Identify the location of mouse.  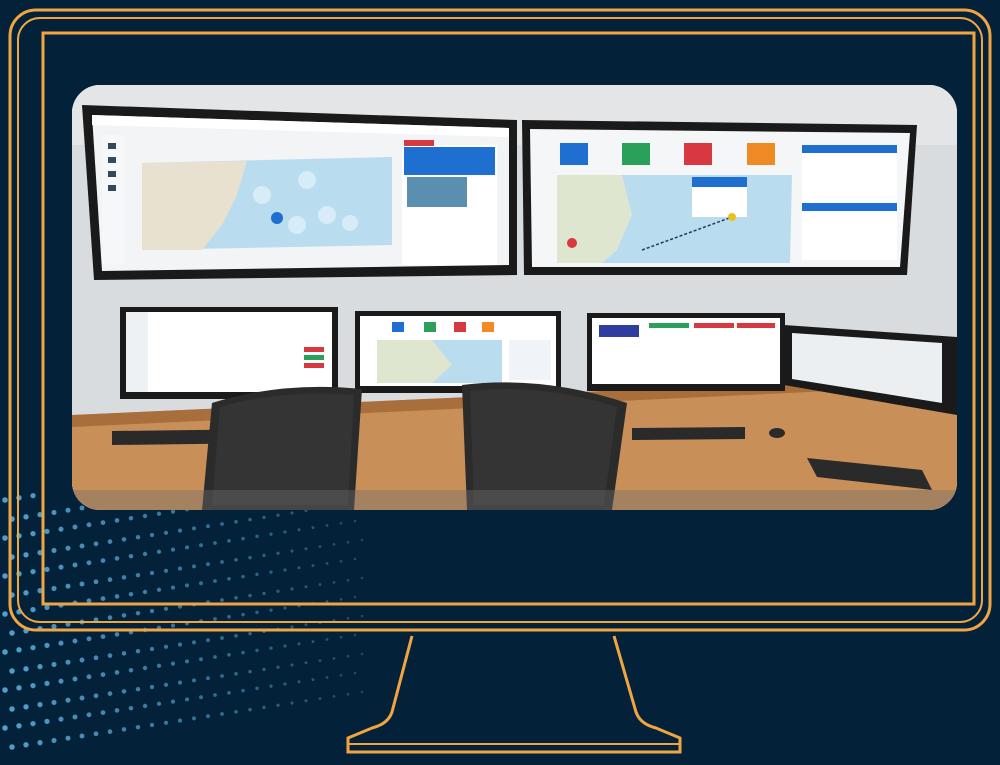
(777, 433).